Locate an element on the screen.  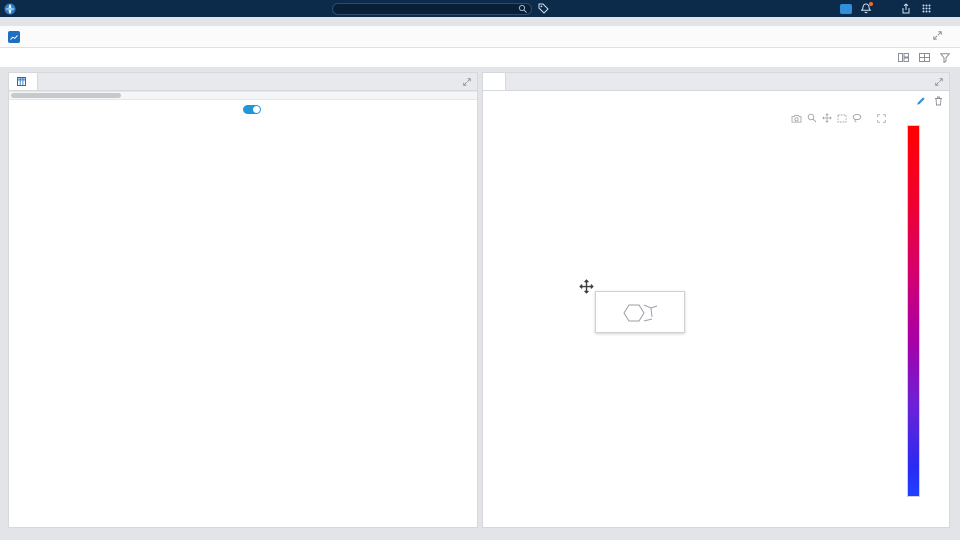
trash-icon is located at coordinates (938, 101).